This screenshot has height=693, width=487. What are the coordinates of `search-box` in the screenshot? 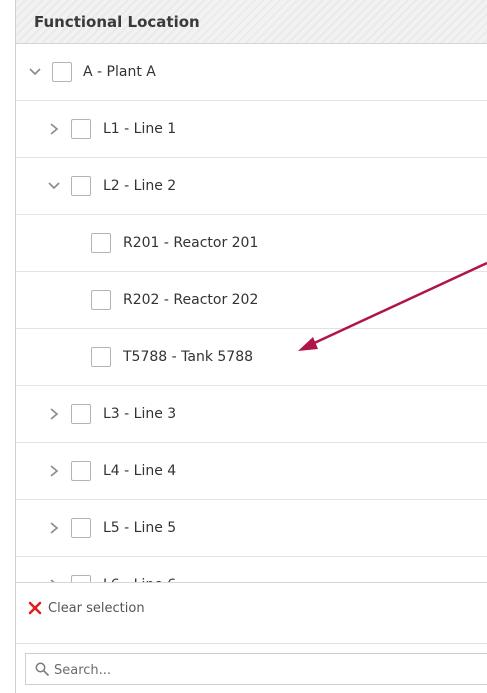 It's located at (256, 669).